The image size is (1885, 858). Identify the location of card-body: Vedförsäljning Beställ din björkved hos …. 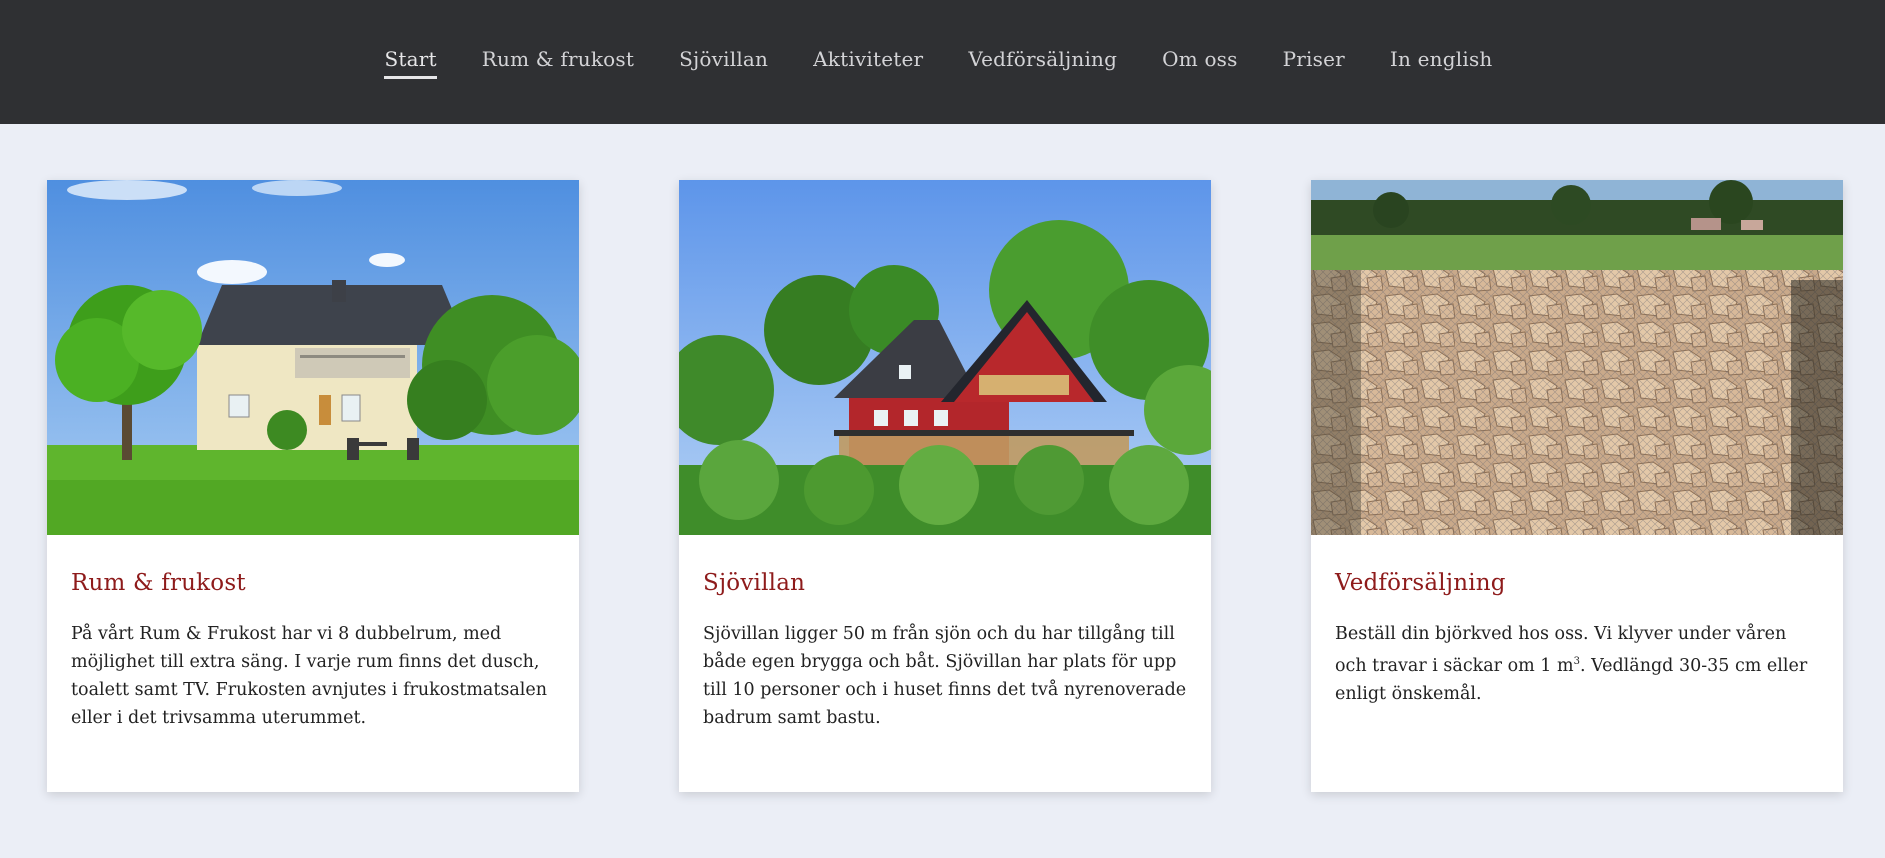
(1577, 621).